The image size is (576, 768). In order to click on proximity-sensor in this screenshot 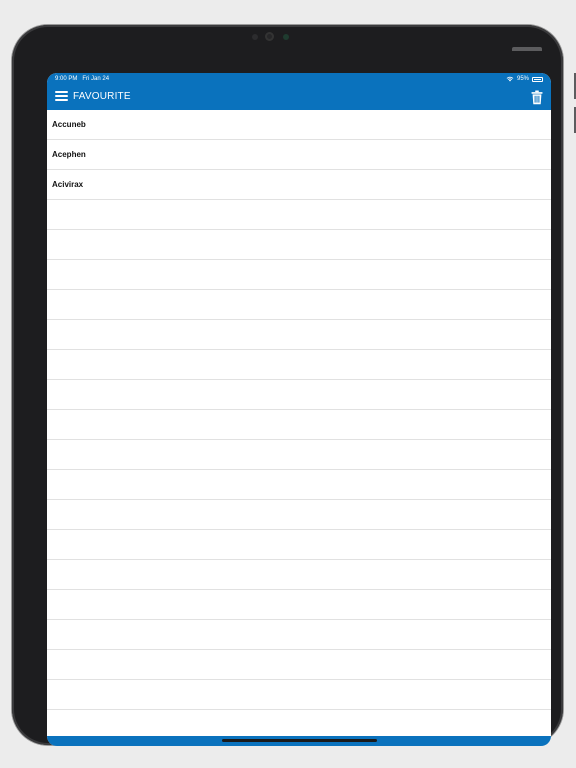, I will do `click(286, 37)`.